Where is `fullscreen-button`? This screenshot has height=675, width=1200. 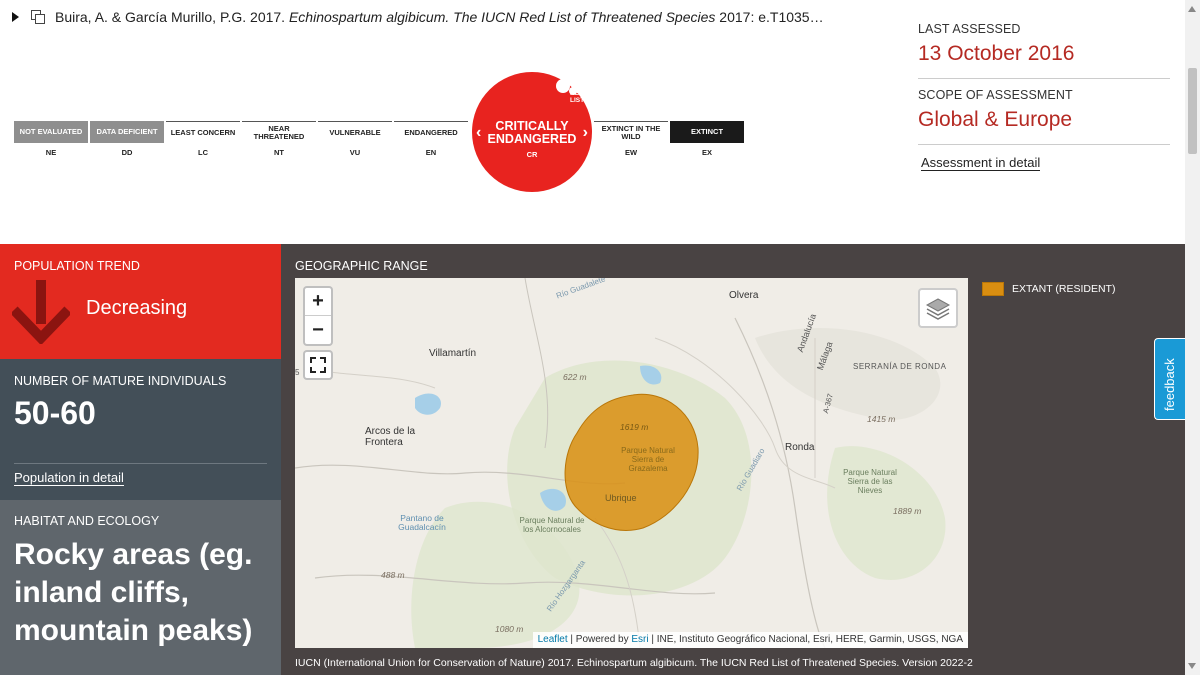 fullscreen-button is located at coordinates (318, 365).